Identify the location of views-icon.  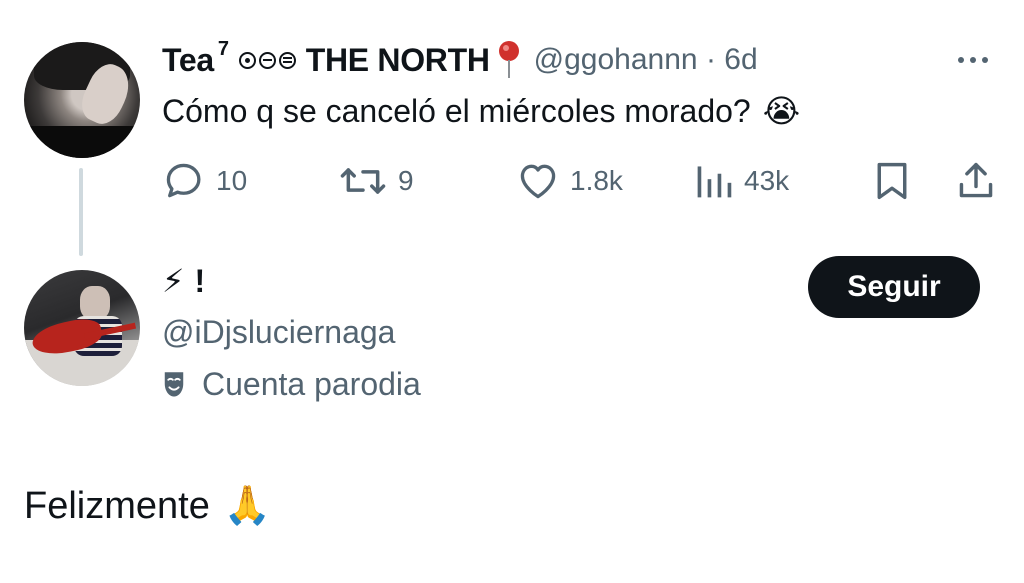
(714, 182).